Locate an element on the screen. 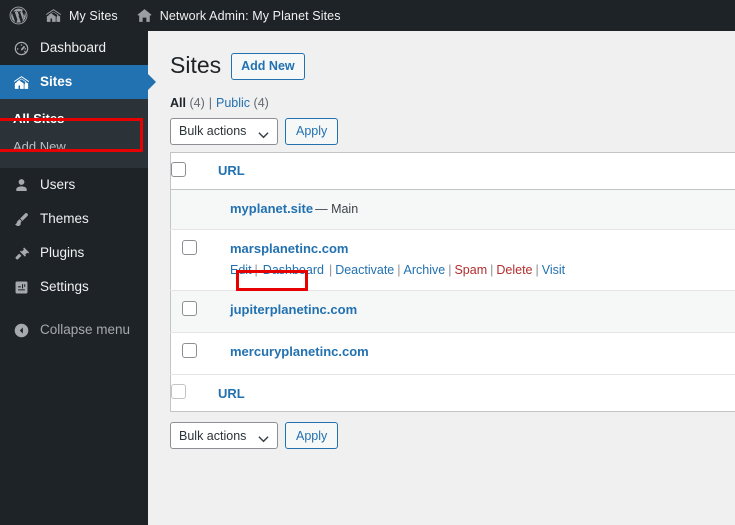 Image resolution: width=735 pixels, height=525 pixels. filter-public-label: Public is located at coordinates (233, 103).